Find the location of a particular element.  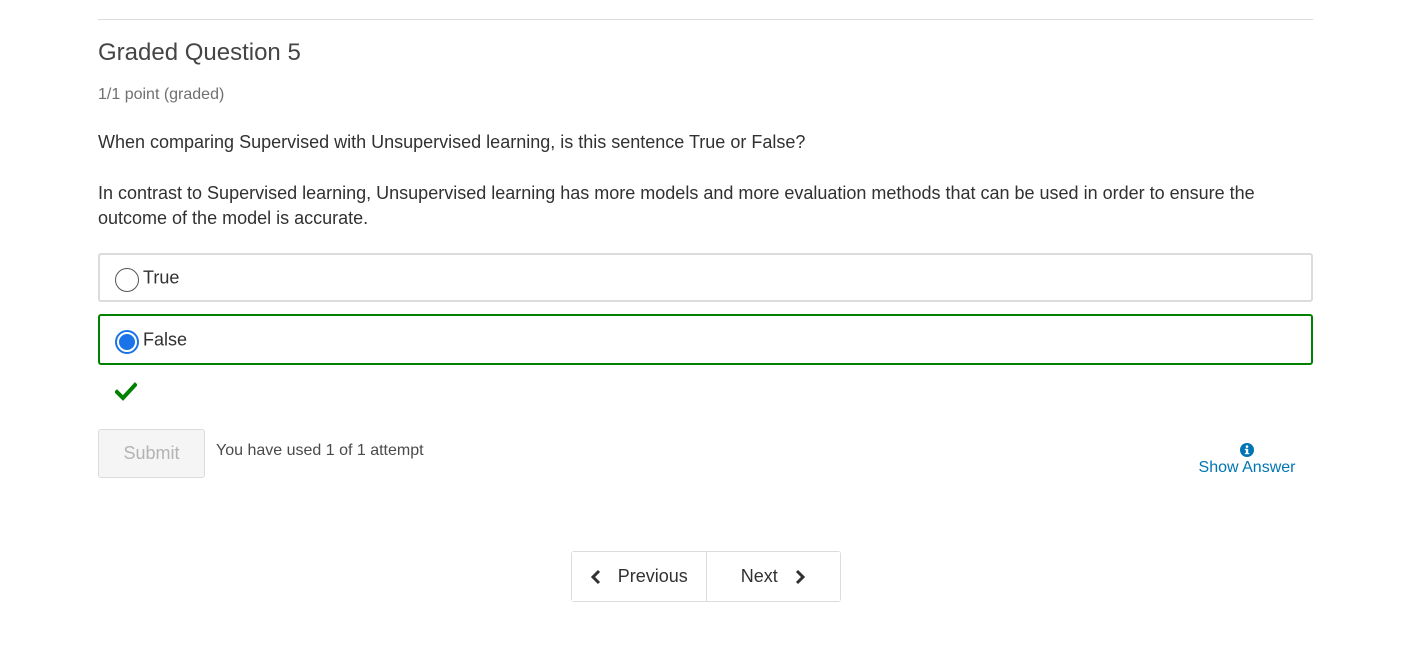

radio-true is located at coordinates (127, 279).